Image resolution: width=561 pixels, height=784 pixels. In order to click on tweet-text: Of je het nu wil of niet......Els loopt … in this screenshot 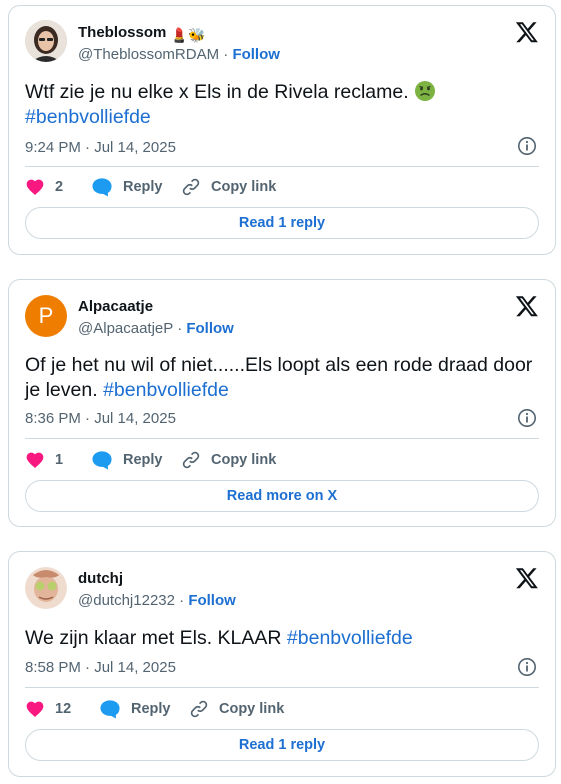, I will do `click(282, 378)`.